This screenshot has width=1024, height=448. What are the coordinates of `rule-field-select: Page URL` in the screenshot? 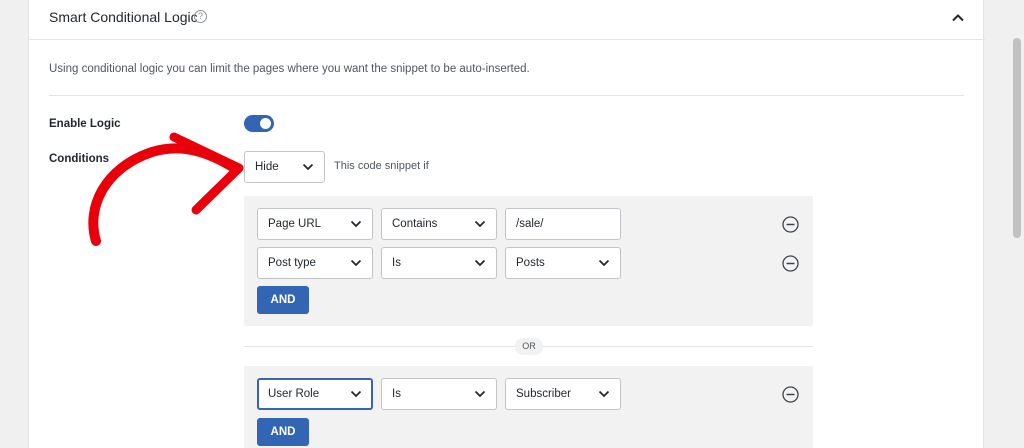 It's located at (315, 224).